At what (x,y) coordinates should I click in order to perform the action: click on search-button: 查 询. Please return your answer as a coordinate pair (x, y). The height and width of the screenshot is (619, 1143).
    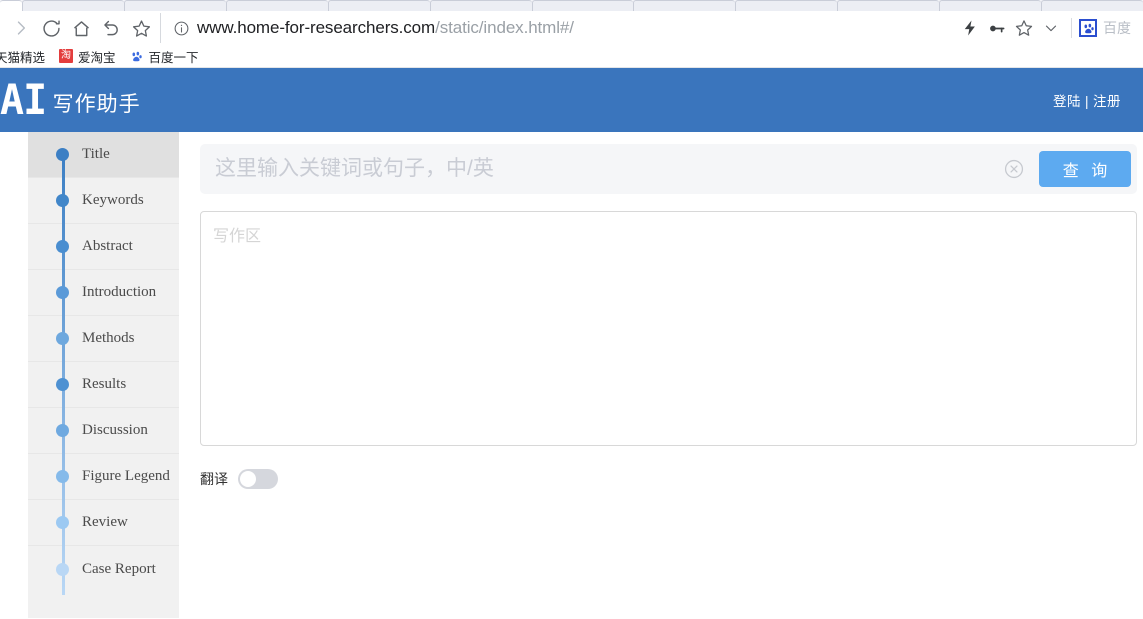
    Looking at the image, I should click on (1085, 169).